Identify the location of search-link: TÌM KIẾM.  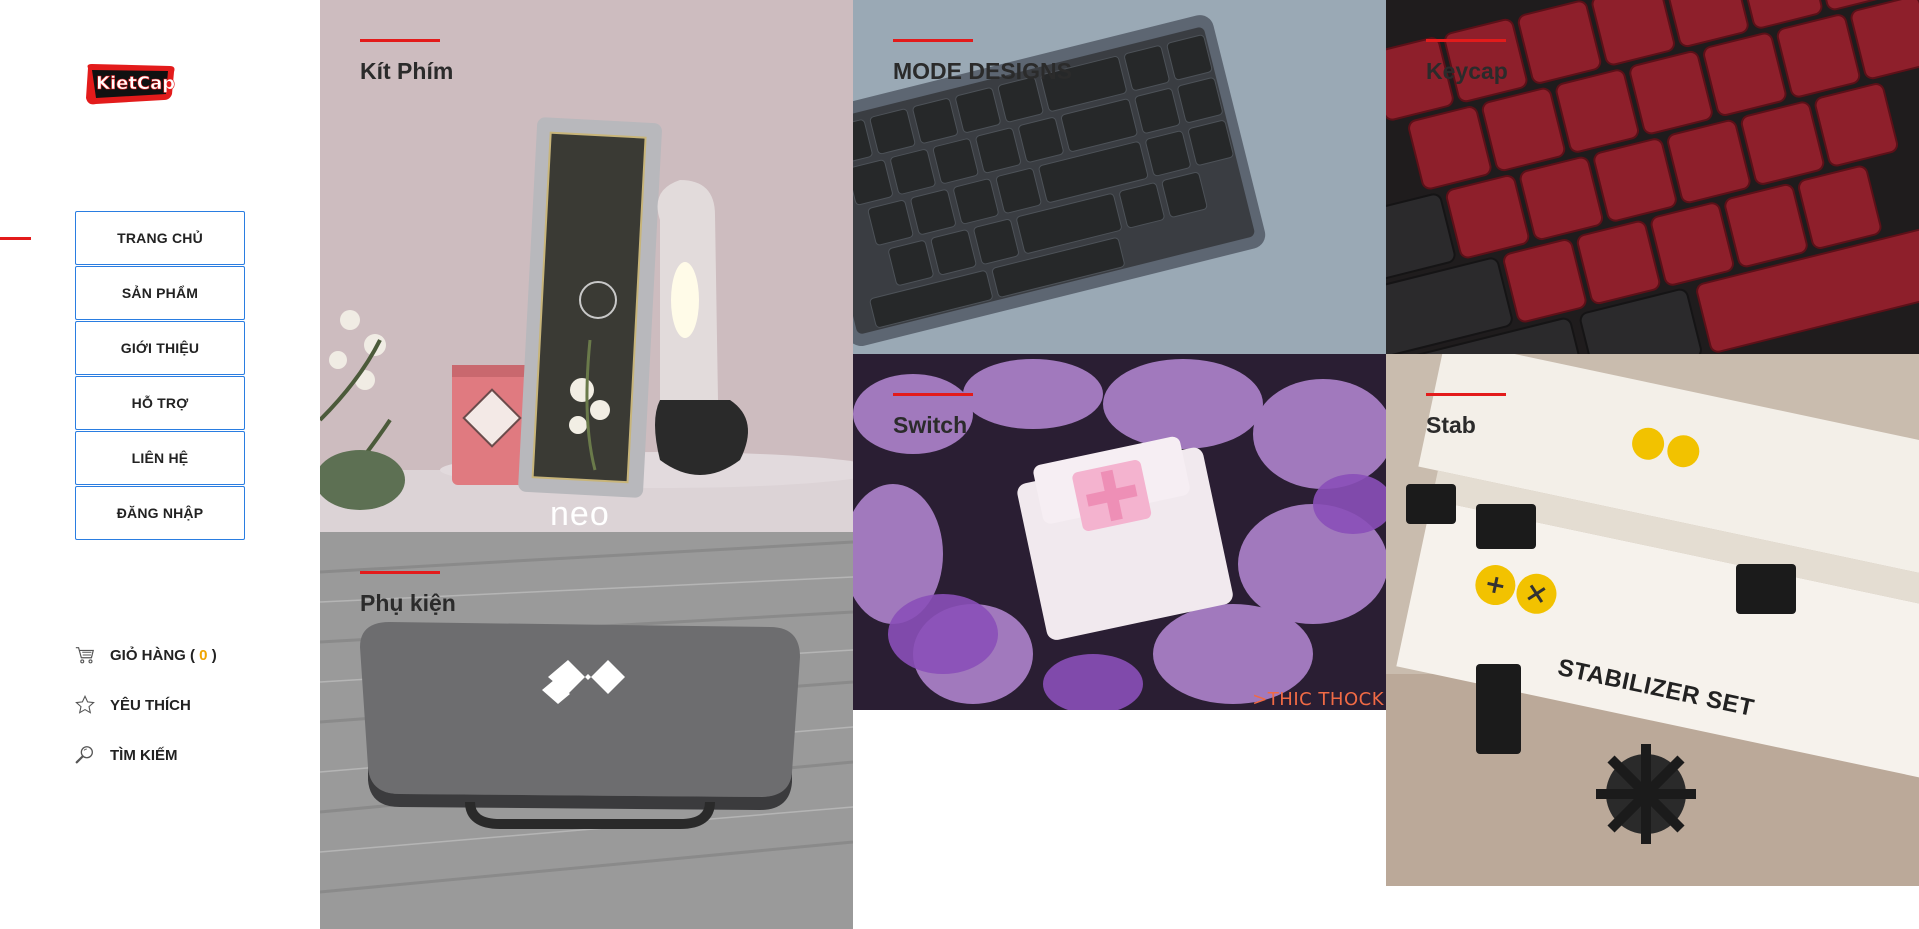
(145, 755).